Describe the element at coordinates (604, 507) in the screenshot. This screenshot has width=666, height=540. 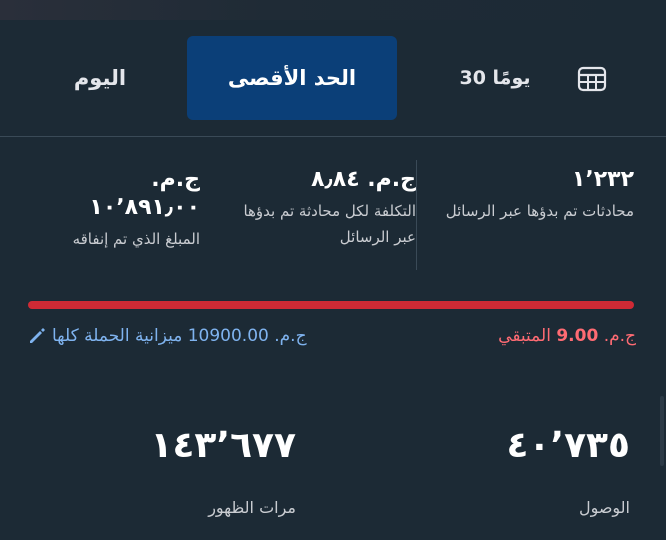
I see `reach-label: الوصول` at that location.